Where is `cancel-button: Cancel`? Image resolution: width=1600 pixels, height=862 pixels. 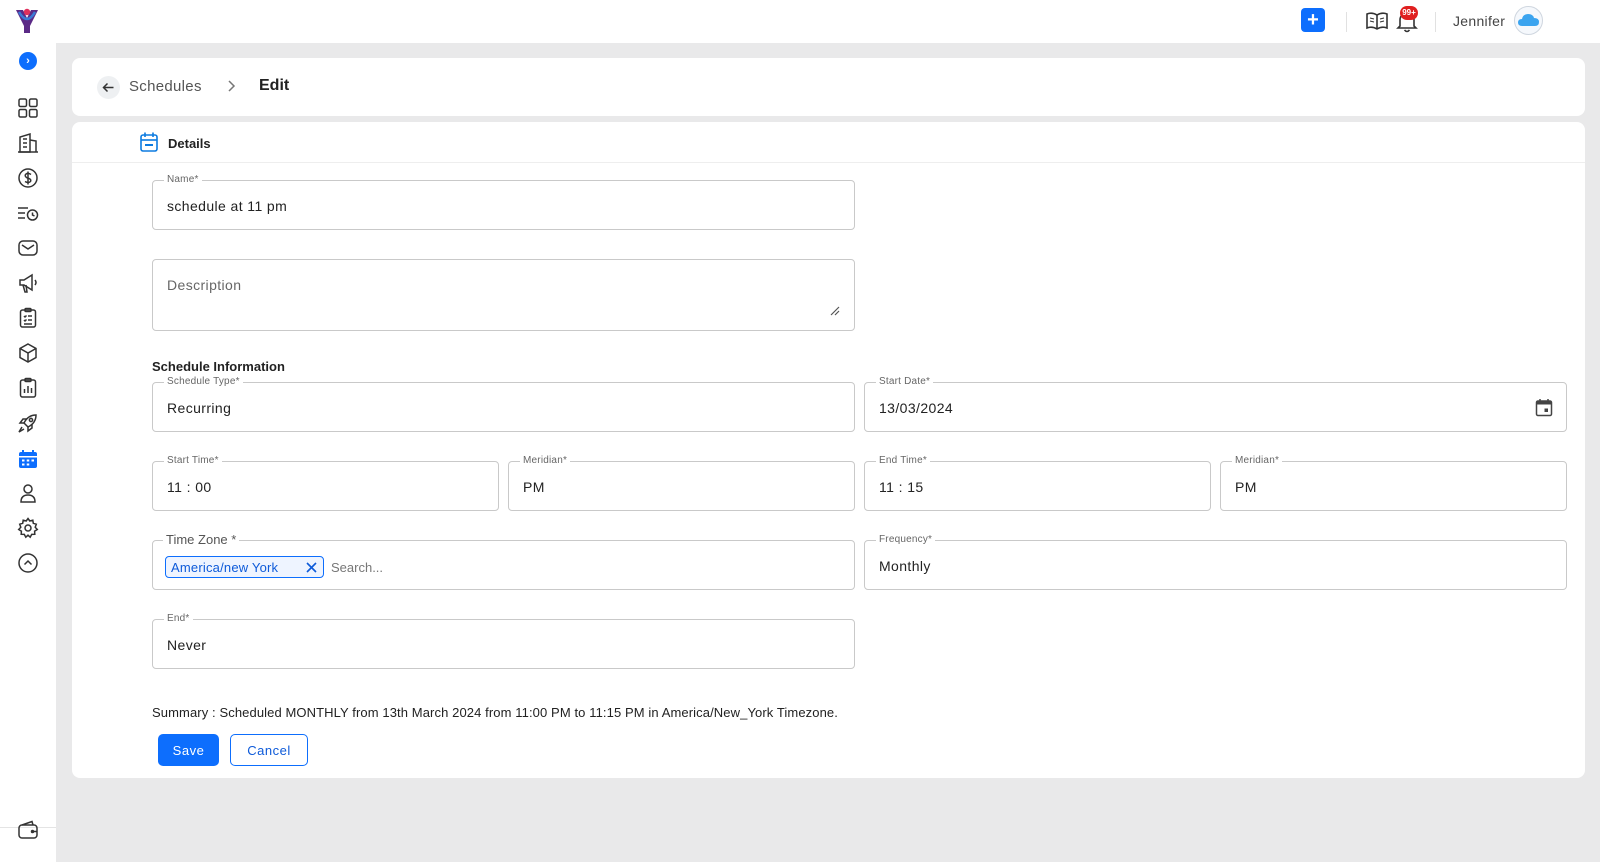 cancel-button: Cancel is located at coordinates (269, 750).